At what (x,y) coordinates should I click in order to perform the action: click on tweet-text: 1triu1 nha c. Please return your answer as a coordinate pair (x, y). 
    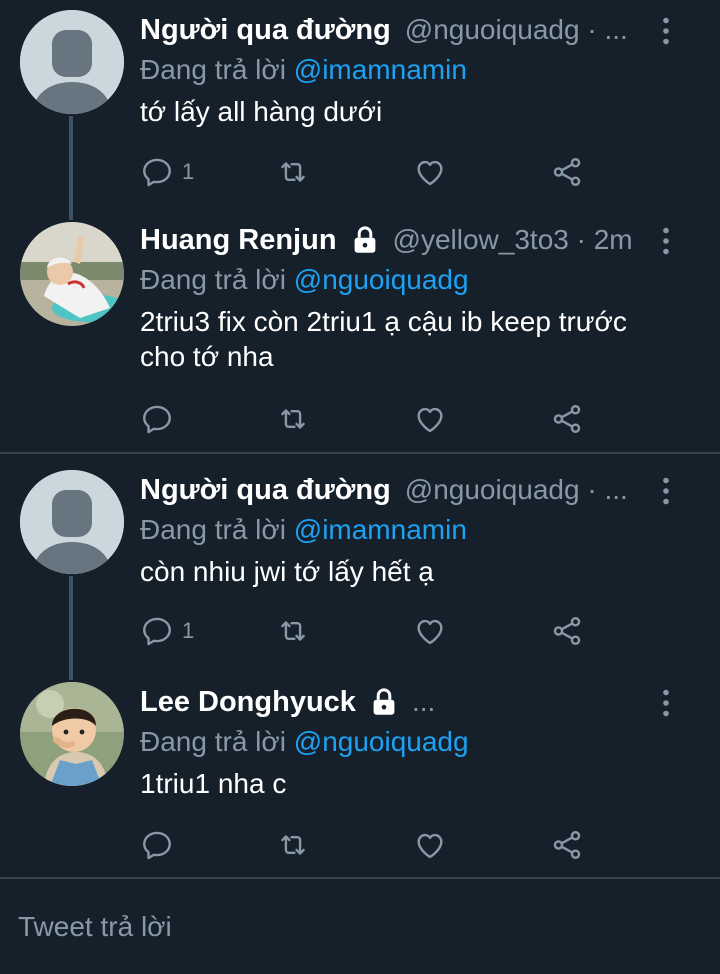
    Looking at the image, I should click on (213, 783).